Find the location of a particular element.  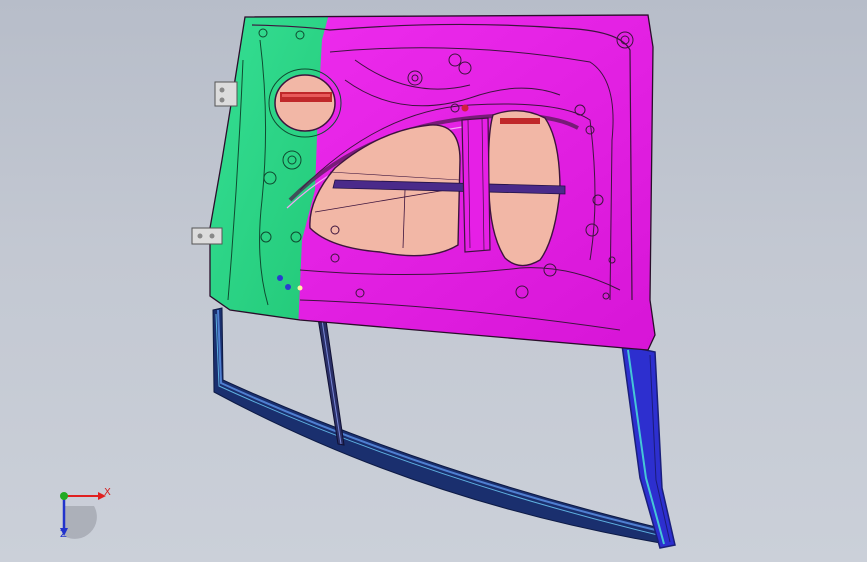

upper-hinge is located at coordinates (226, 94).